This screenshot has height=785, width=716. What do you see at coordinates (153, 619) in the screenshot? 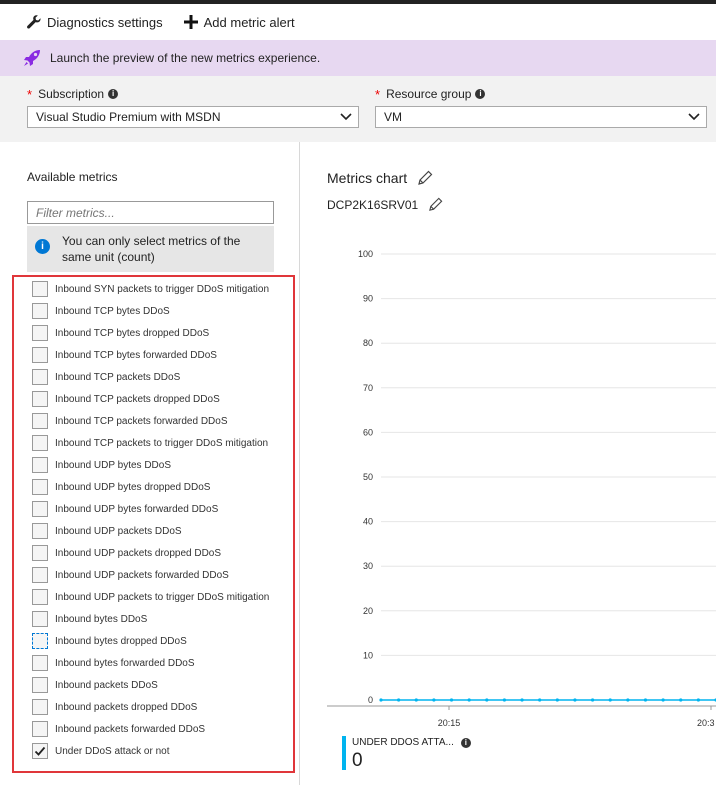
I see `metric-item: Inbound bytes DDoS` at bounding box center [153, 619].